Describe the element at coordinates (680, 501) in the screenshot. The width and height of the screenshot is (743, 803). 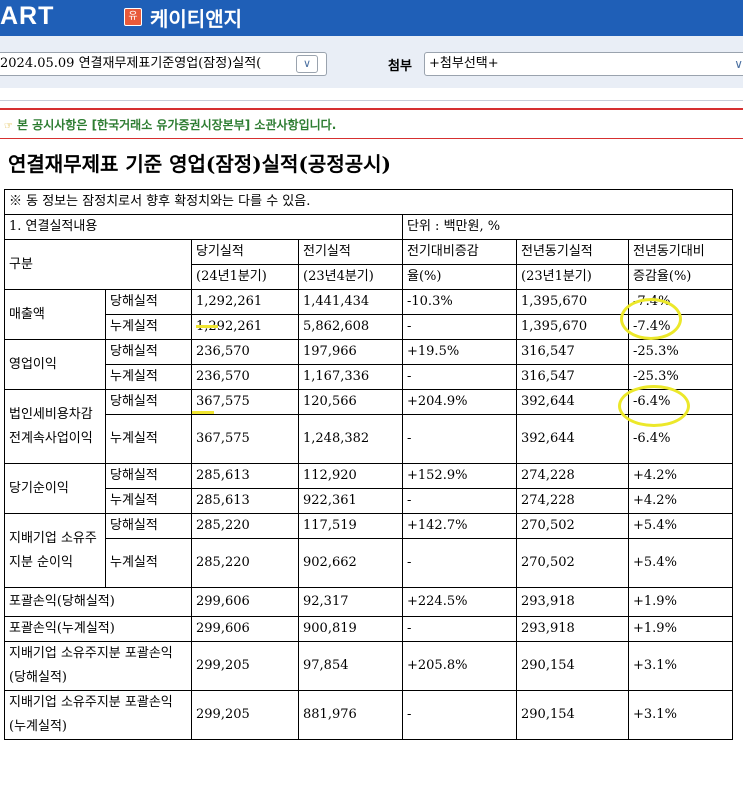
I see `yoy-rate: +4.2%` at that location.